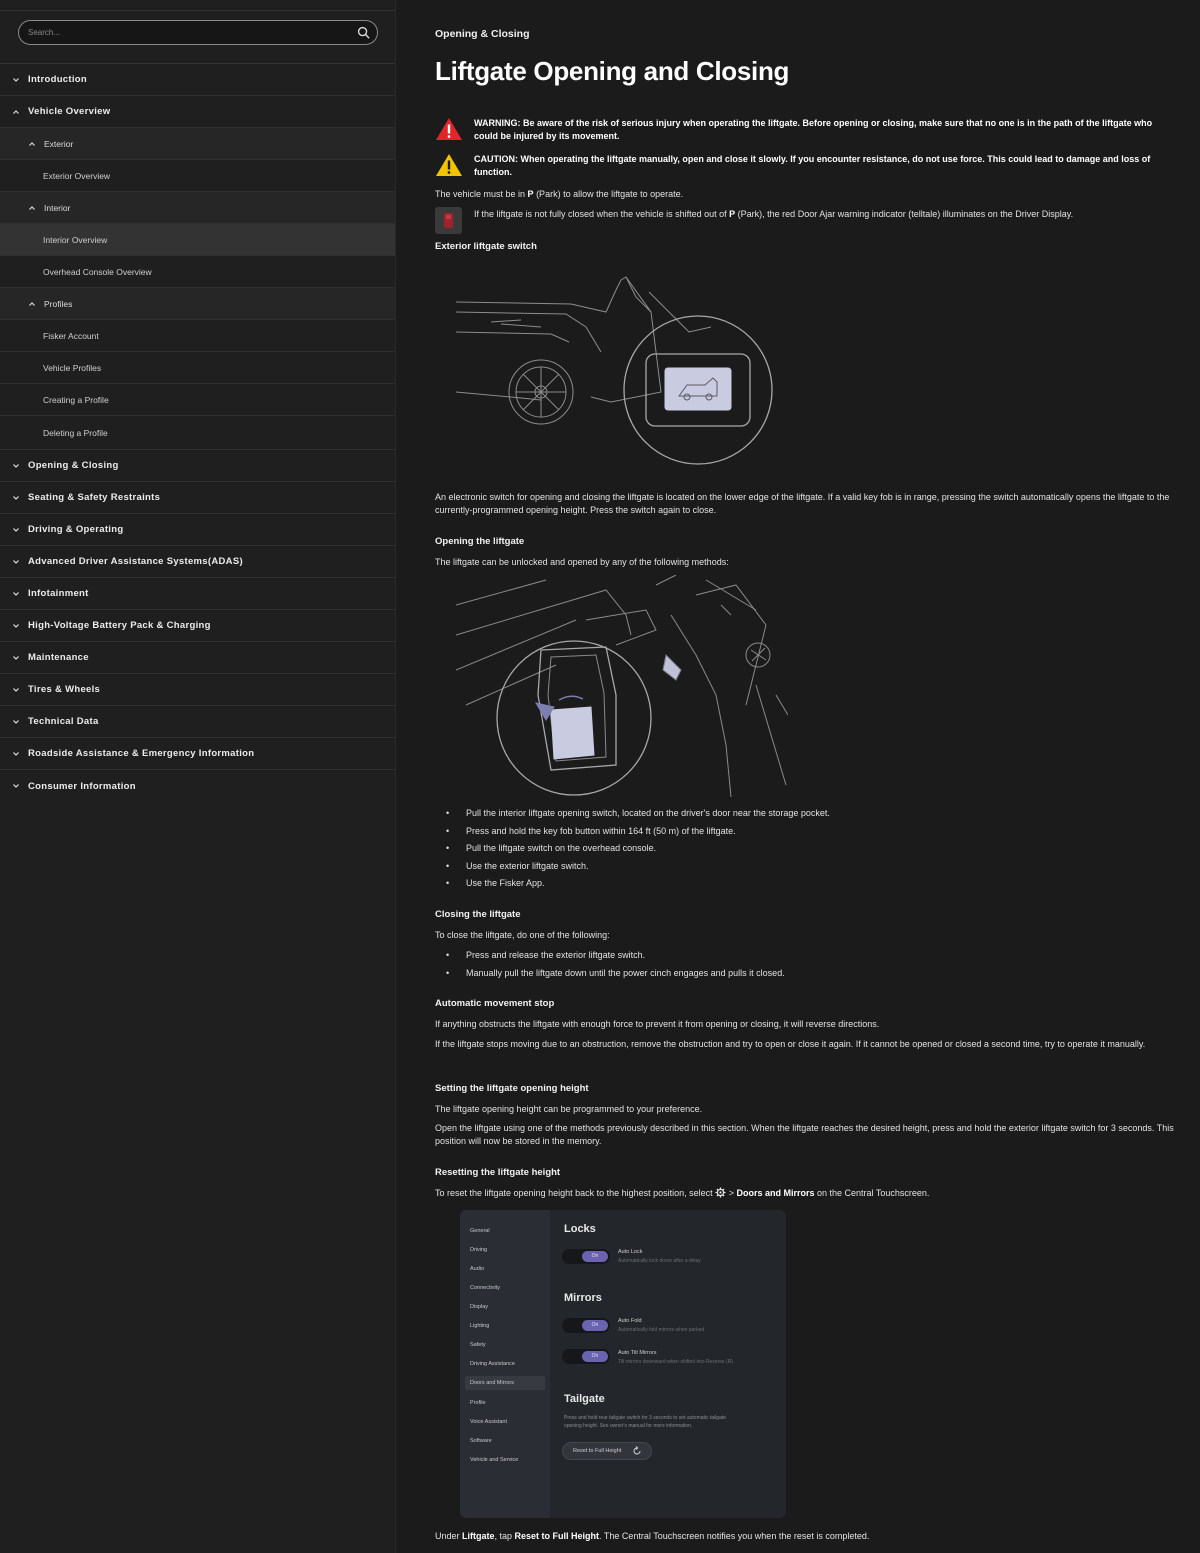 This screenshot has height=1553, width=1200. I want to click on sidebar-item-label: Interior Overview, so click(75, 239).